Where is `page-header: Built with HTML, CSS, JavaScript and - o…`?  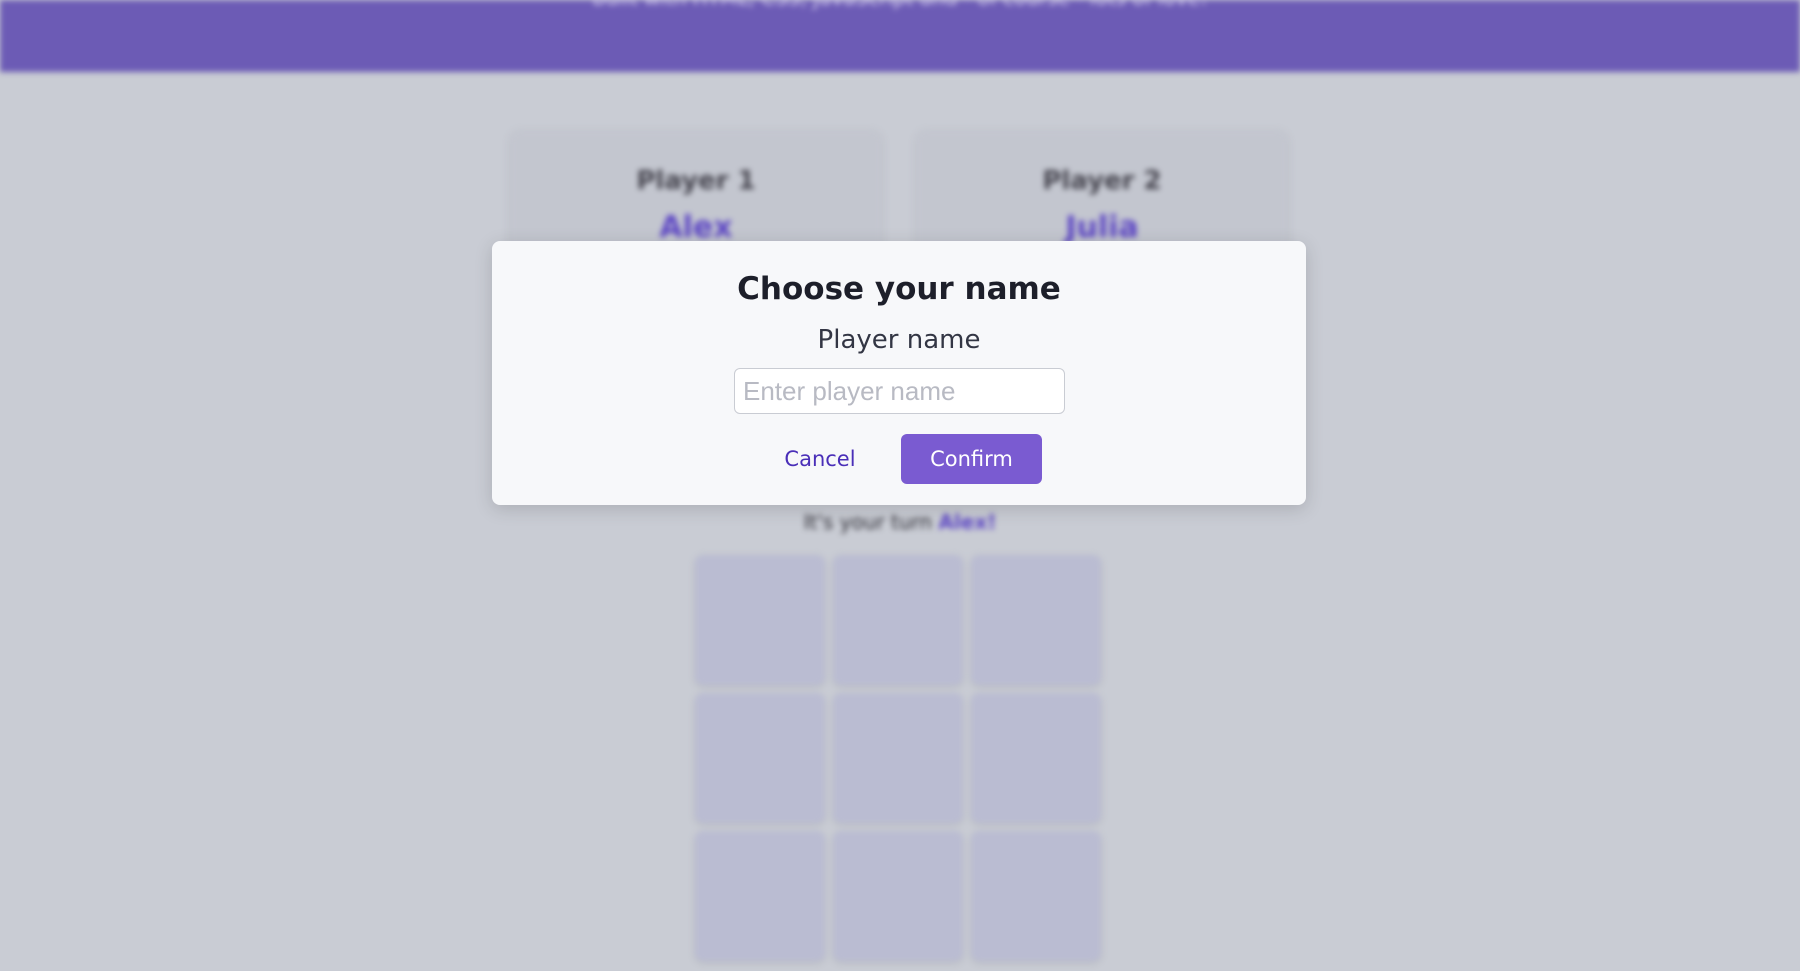 page-header: Built with HTML, CSS, JavaScript and - o… is located at coordinates (900, 36).